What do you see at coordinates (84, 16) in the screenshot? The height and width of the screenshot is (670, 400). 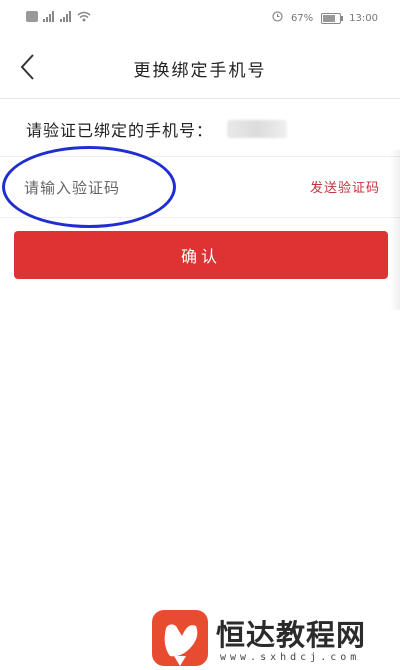 I see `wifi-icon` at bounding box center [84, 16].